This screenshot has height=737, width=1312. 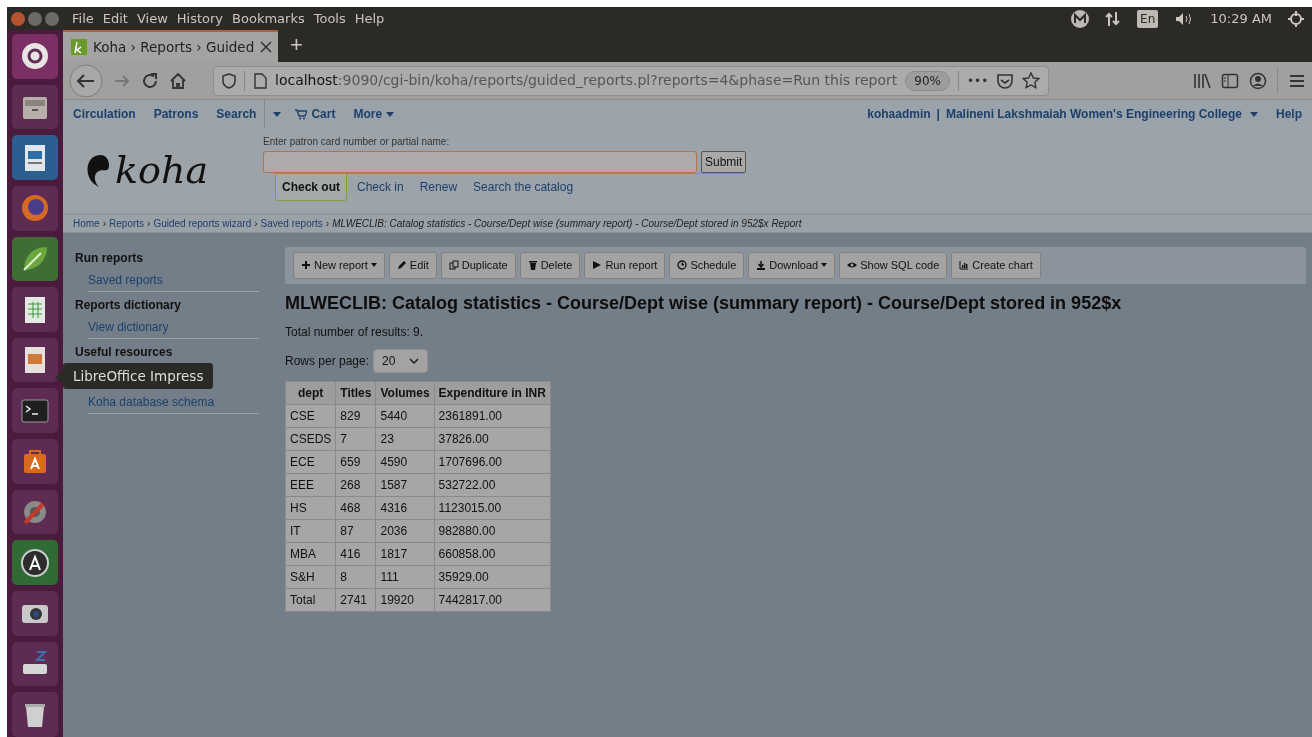 What do you see at coordinates (369, 18) in the screenshot?
I see `menu-item: Help` at bounding box center [369, 18].